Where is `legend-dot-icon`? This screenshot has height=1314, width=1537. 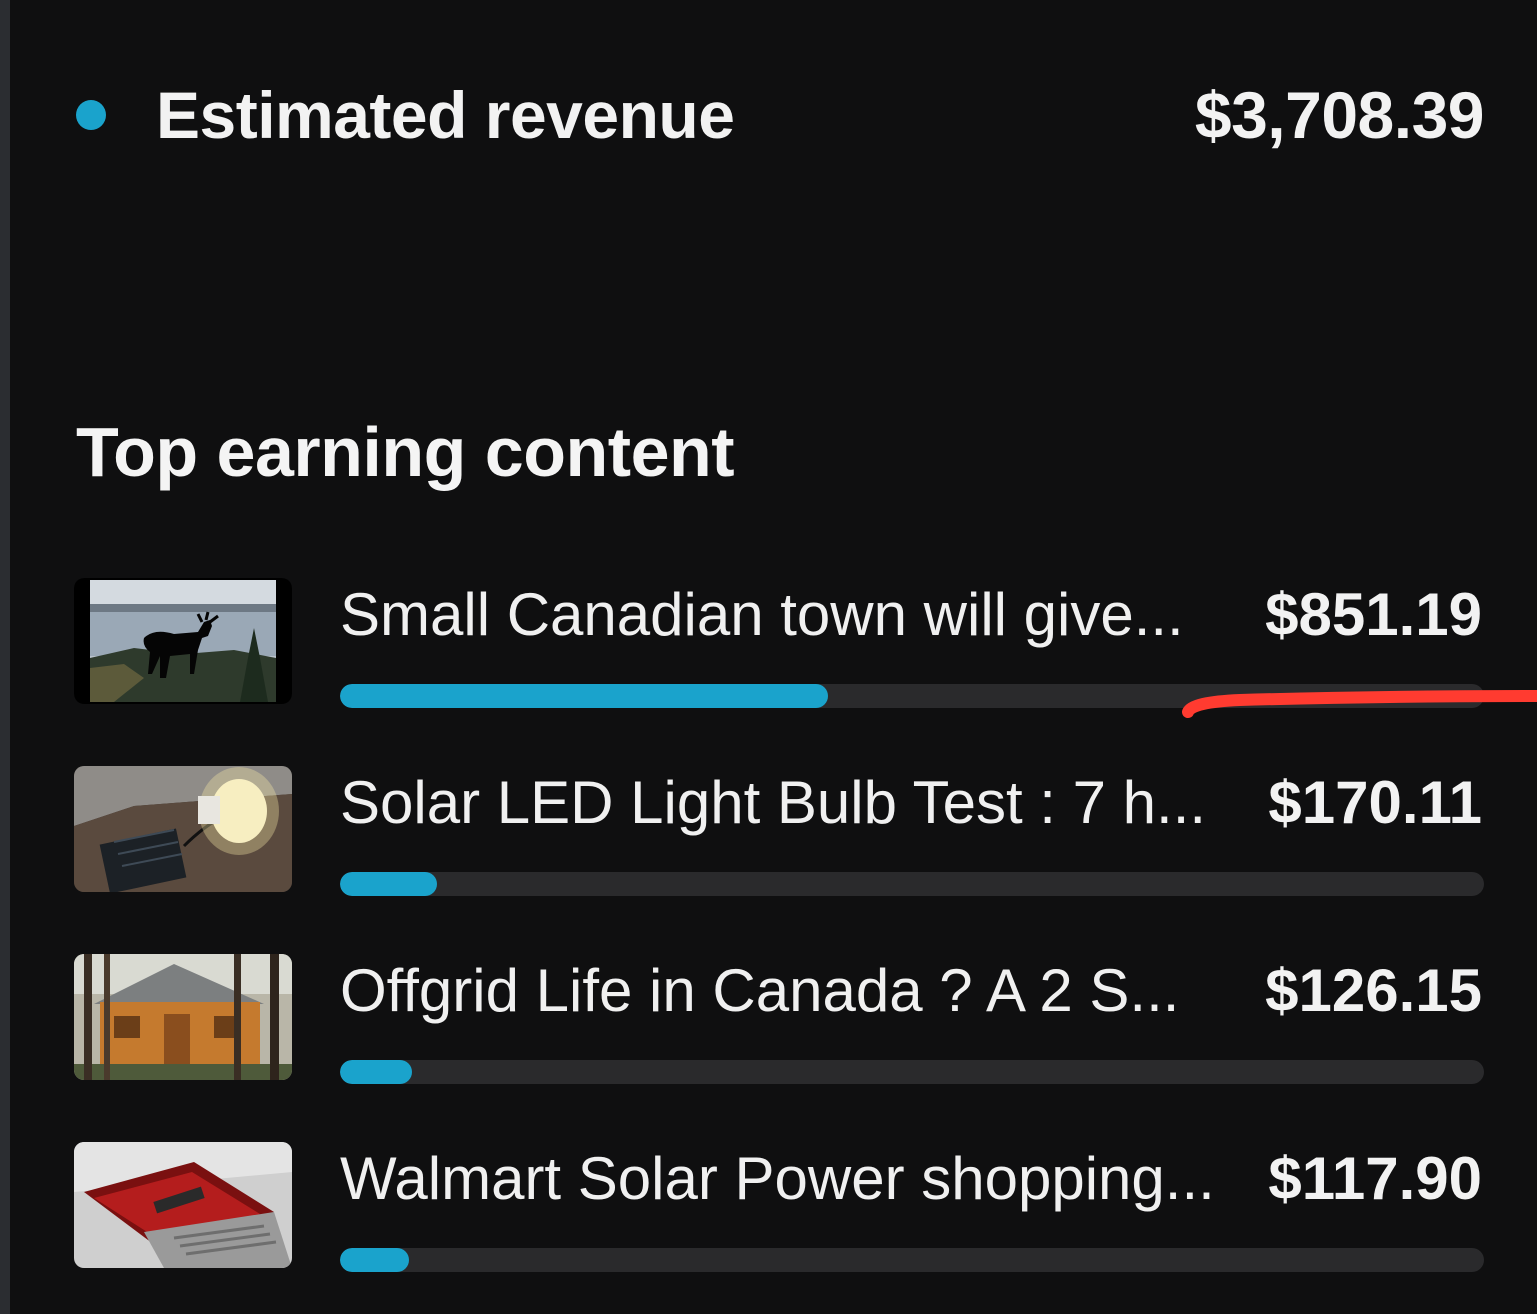
legend-dot-icon is located at coordinates (91, 115).